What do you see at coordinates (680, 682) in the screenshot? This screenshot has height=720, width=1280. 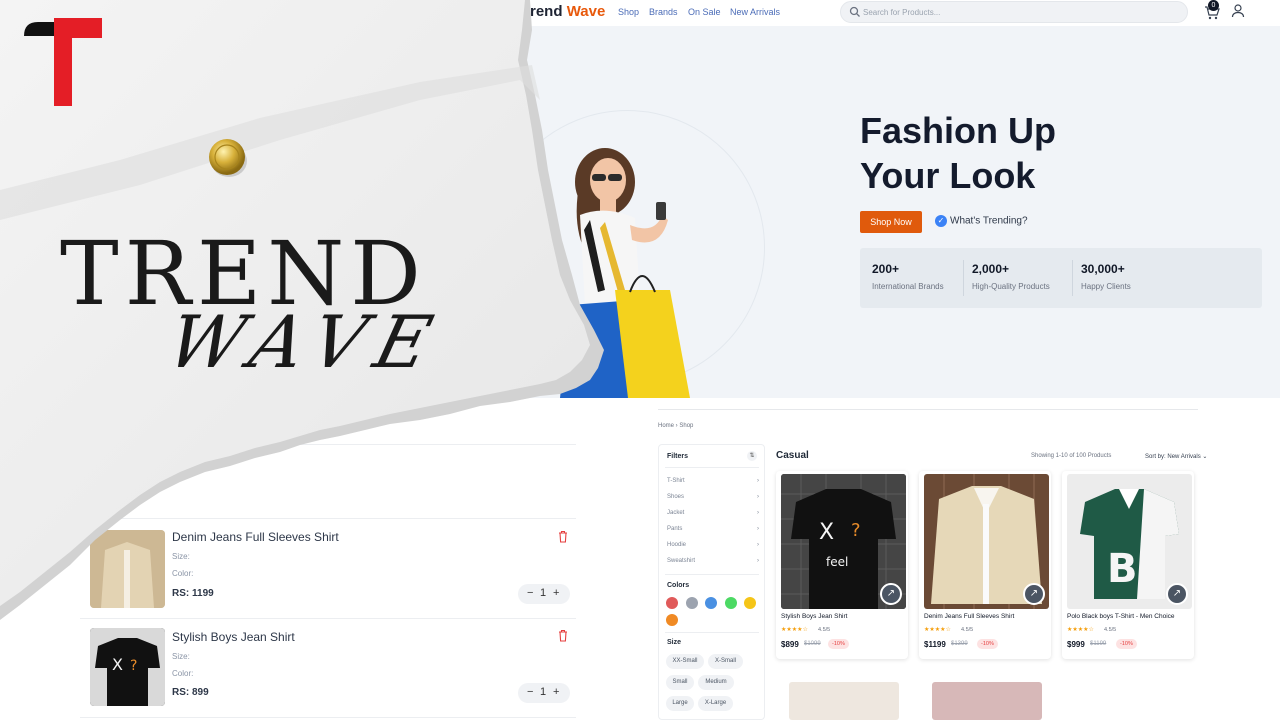 I see `size-option-small: Small` at bounding box center [680, 682].